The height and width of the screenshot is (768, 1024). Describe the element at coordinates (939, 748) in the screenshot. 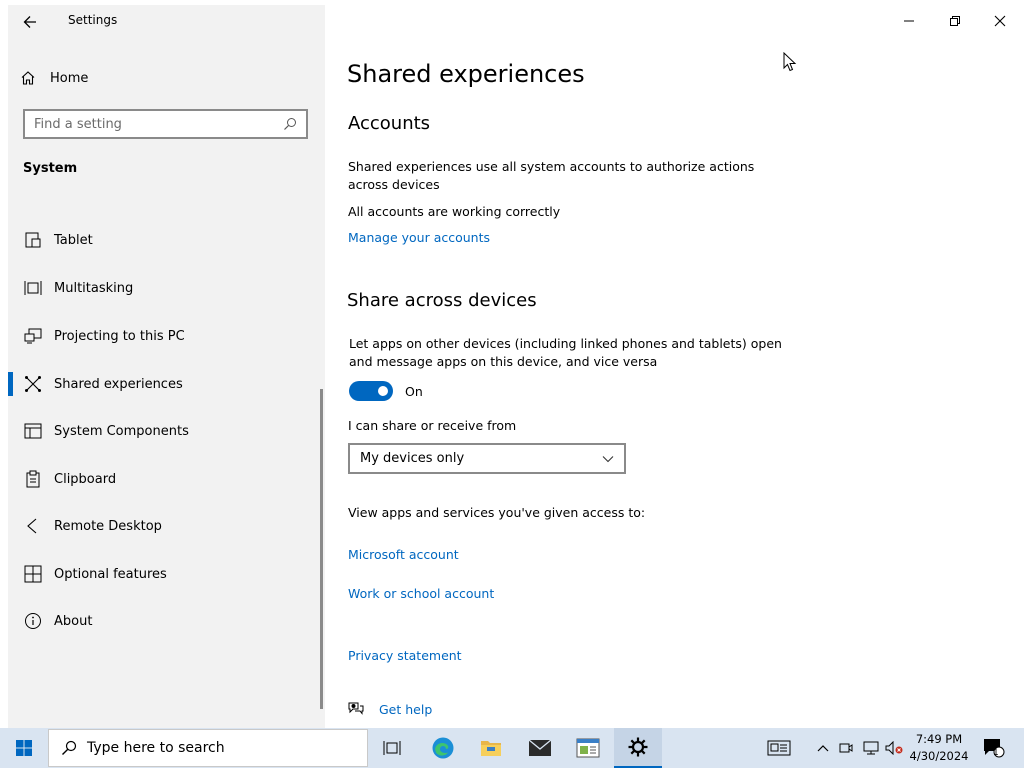

I see `taskbar-clock: 7:49 PM 4/30/2024` at that location.